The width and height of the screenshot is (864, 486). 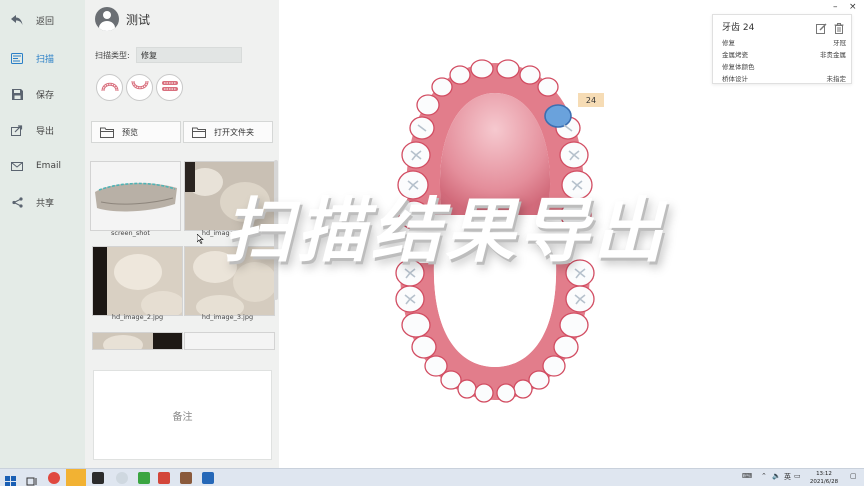 I want to click on lower-jaw-button, so click(x=139, y=87).